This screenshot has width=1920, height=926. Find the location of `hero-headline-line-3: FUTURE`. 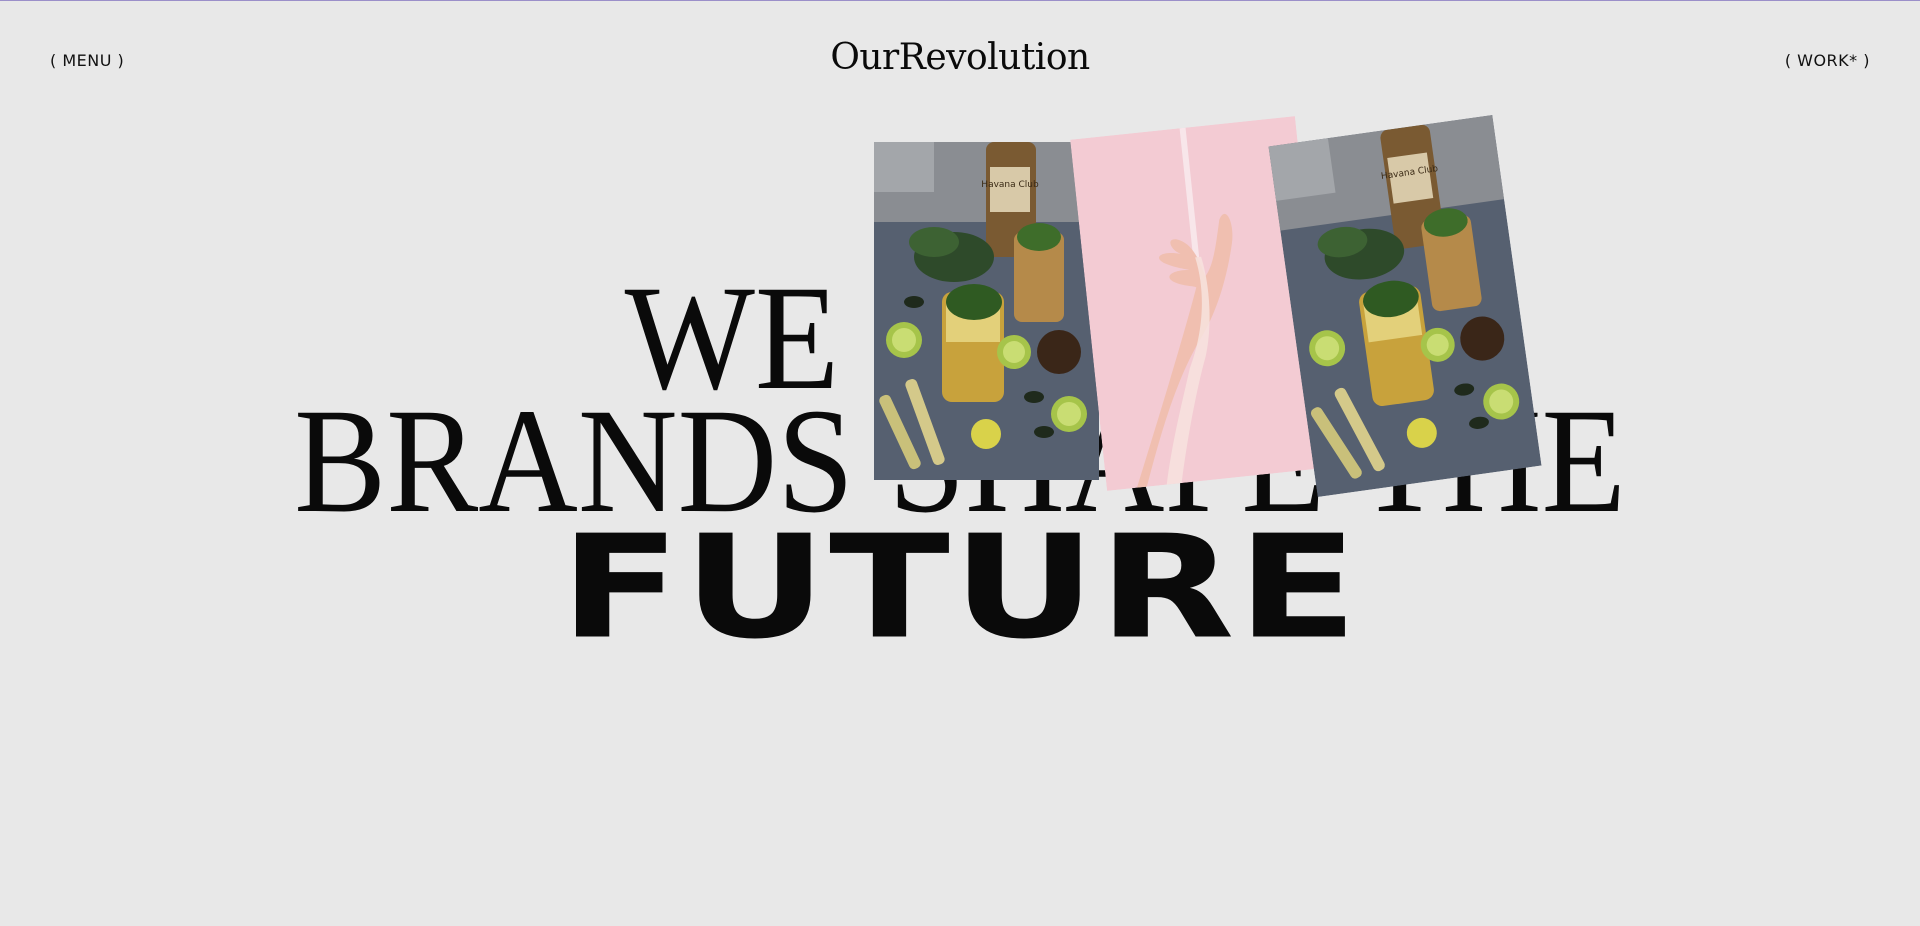

hero-headline-line-3: FUTURE is located at coordinates (960, 588).